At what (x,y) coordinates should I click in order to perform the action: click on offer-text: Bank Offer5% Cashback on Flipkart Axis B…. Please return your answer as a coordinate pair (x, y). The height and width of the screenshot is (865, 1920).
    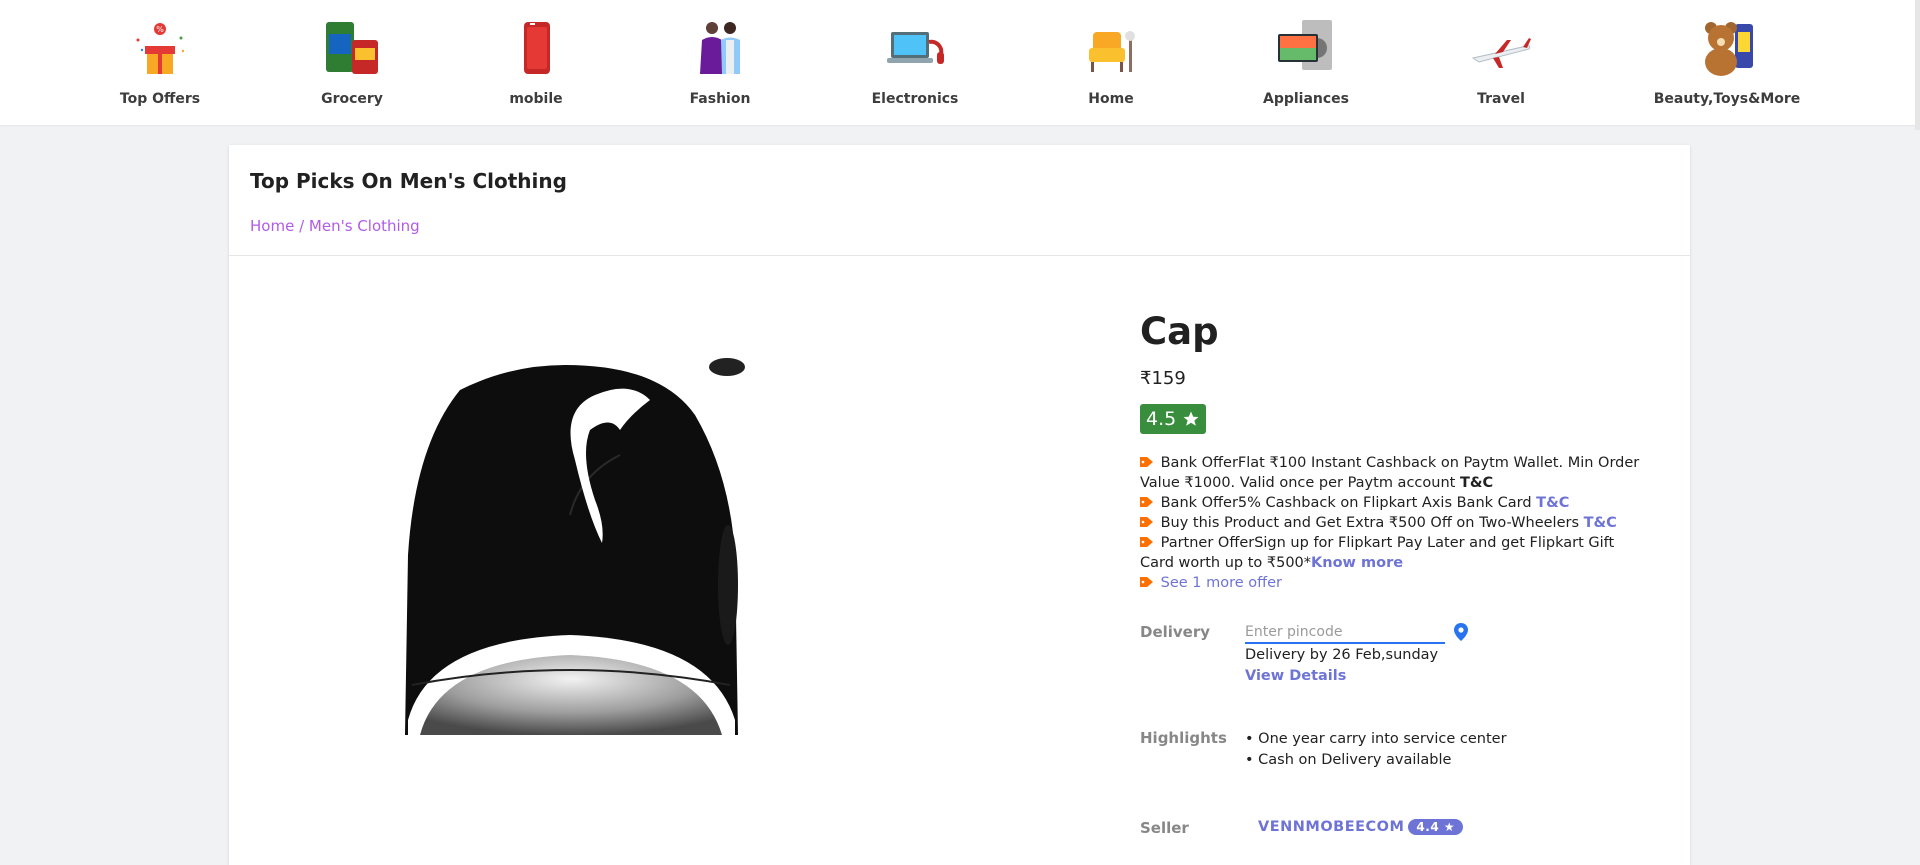
    Looking at the image, I should click on (1348, 503).